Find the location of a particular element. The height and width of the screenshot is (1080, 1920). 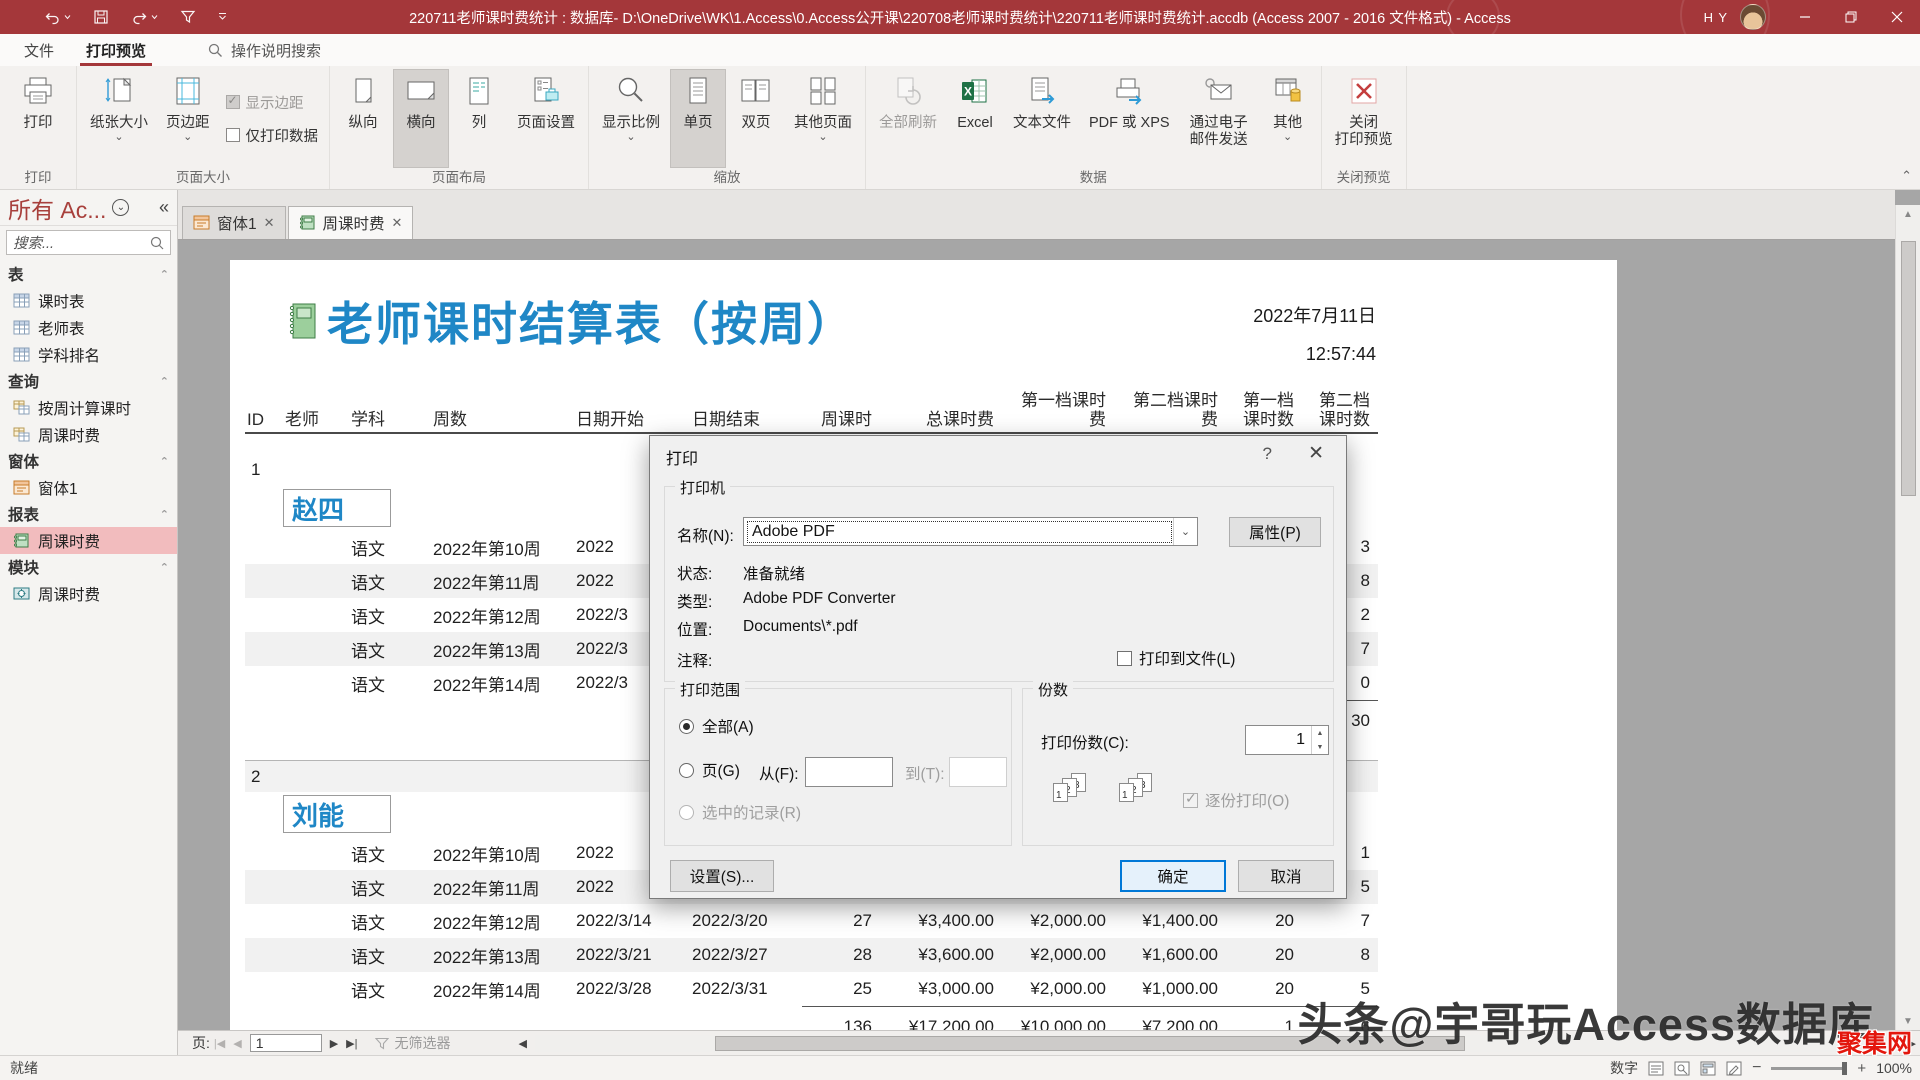

range-selected-records-radio: 选中的记录(R) is located at coordinates (740, 812).